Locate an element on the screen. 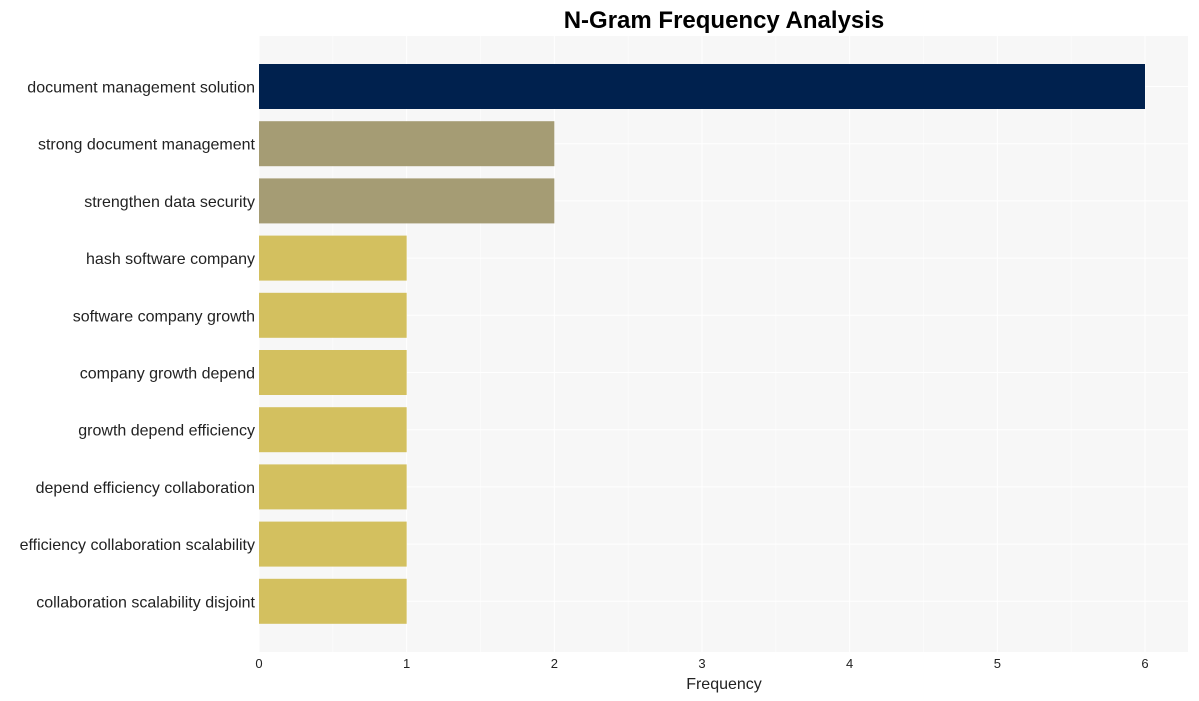  bar-growth-depend-efficiency is located at coordinates (333, 430).